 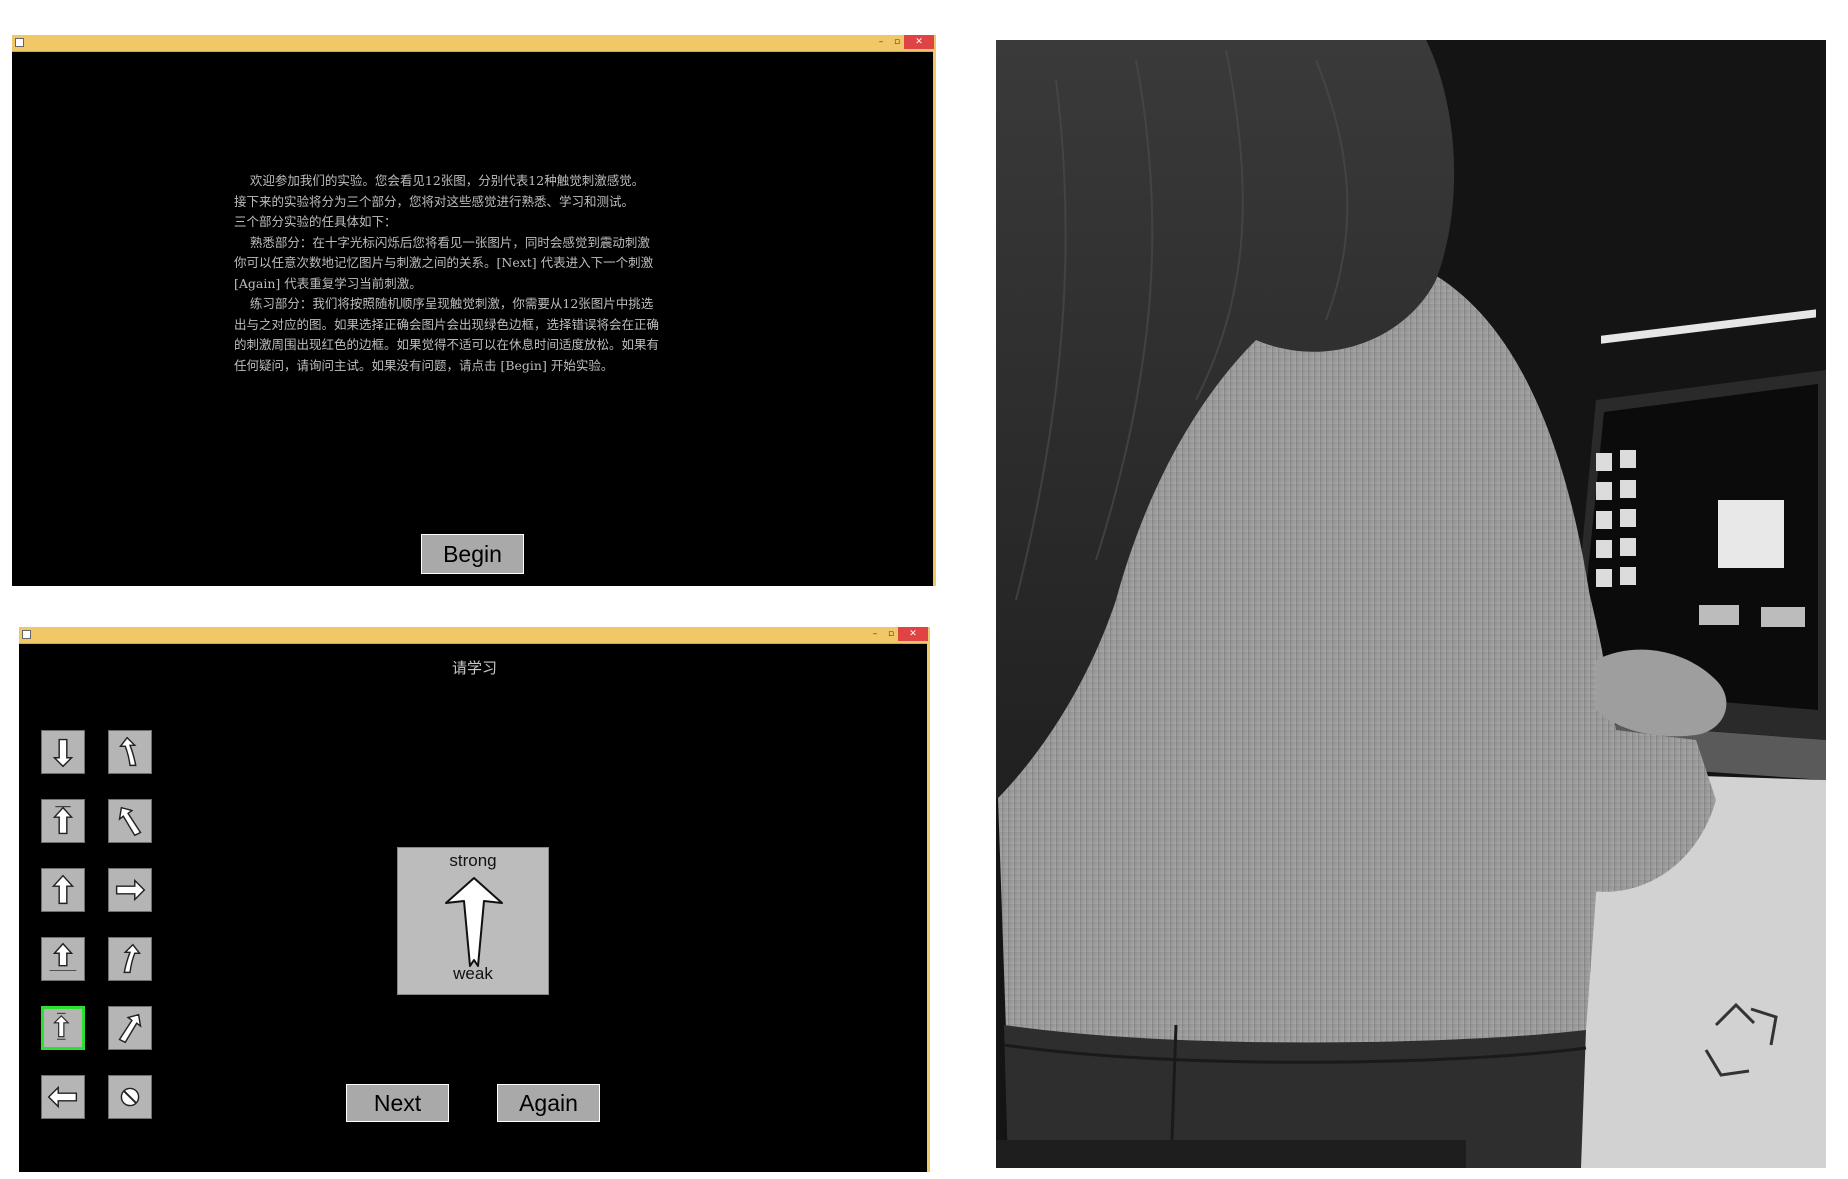 I want to click on arrow-left-icon, so click(x=62, y=1097).